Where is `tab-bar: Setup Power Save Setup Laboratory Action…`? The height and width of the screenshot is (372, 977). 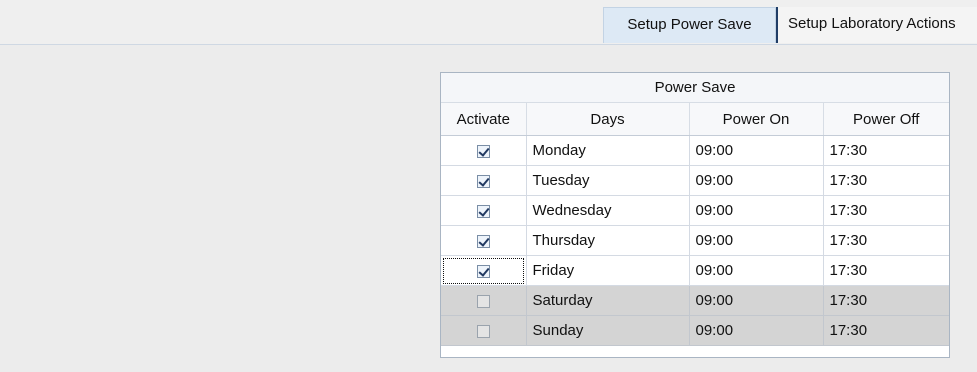
tab-bar: Setup Power Save Setup Laboratory Action… is located at coordinates (790, 25).